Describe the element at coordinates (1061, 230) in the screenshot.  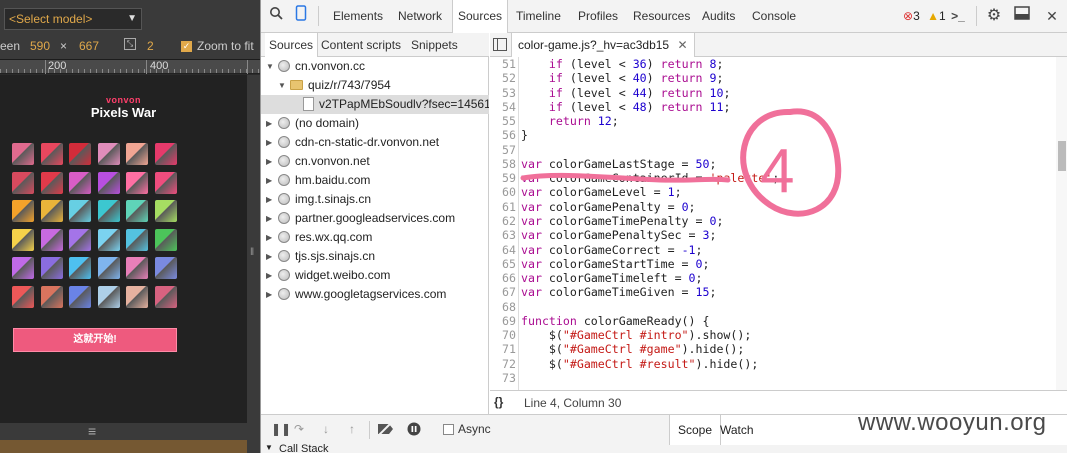
I see `vertical-scrollbar` at that location.